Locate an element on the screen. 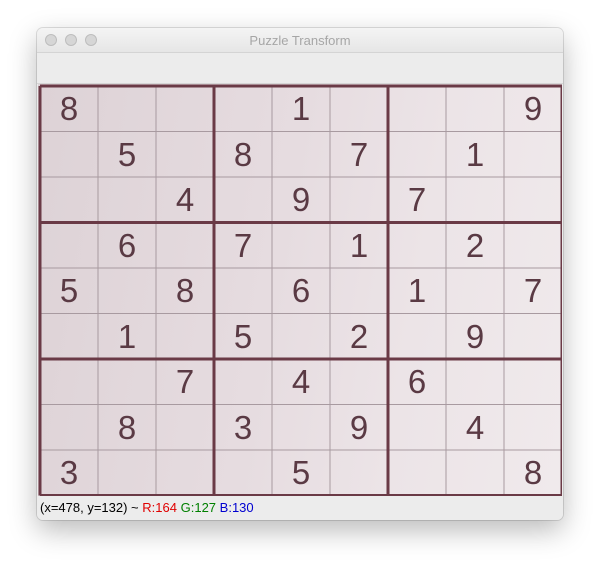 This screenshot has height=564, width=600. blue-value: B:130 is located at coordinates (236, 507).